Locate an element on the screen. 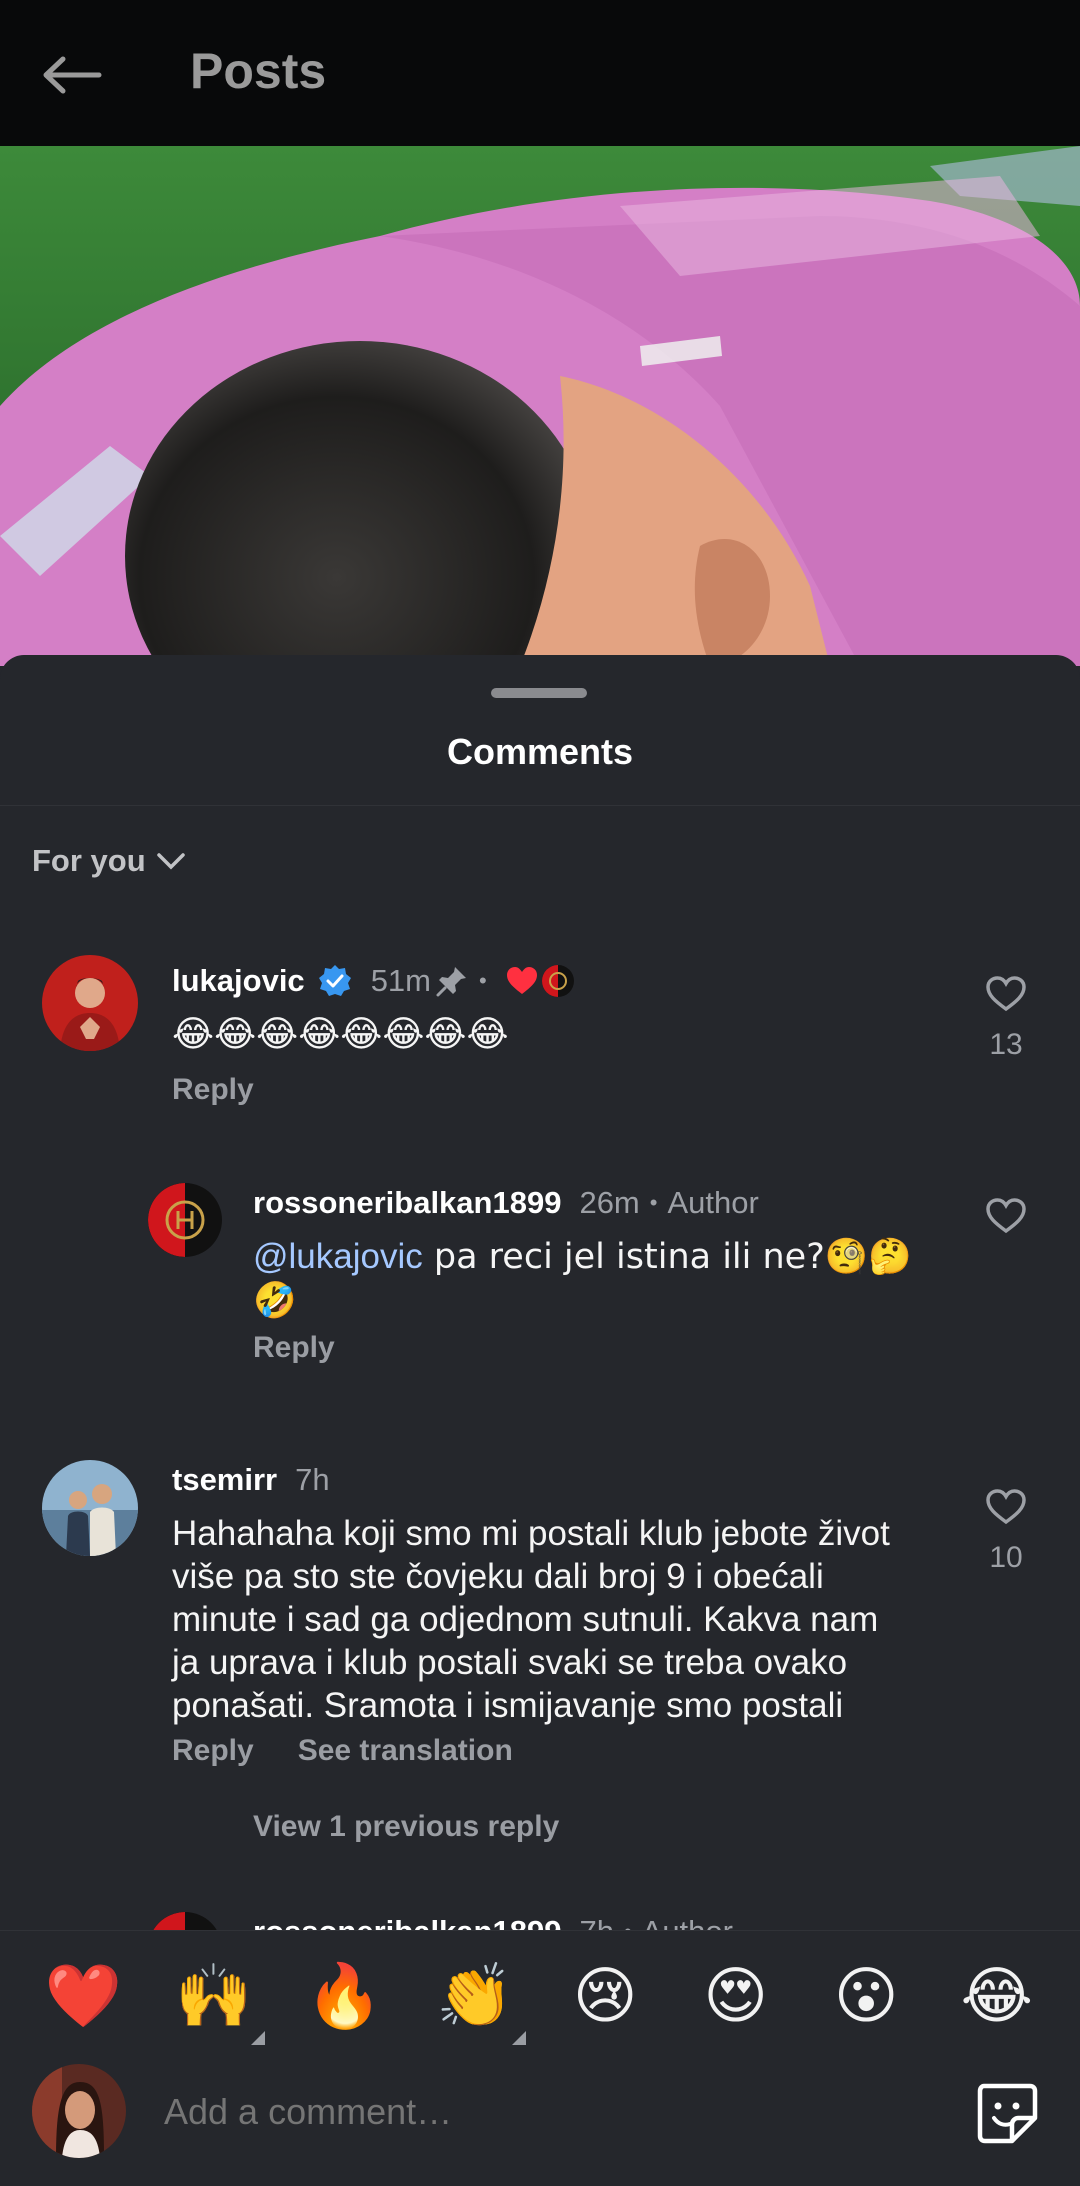  see-translation-button: See translation is located at coordinates (405, 1751).